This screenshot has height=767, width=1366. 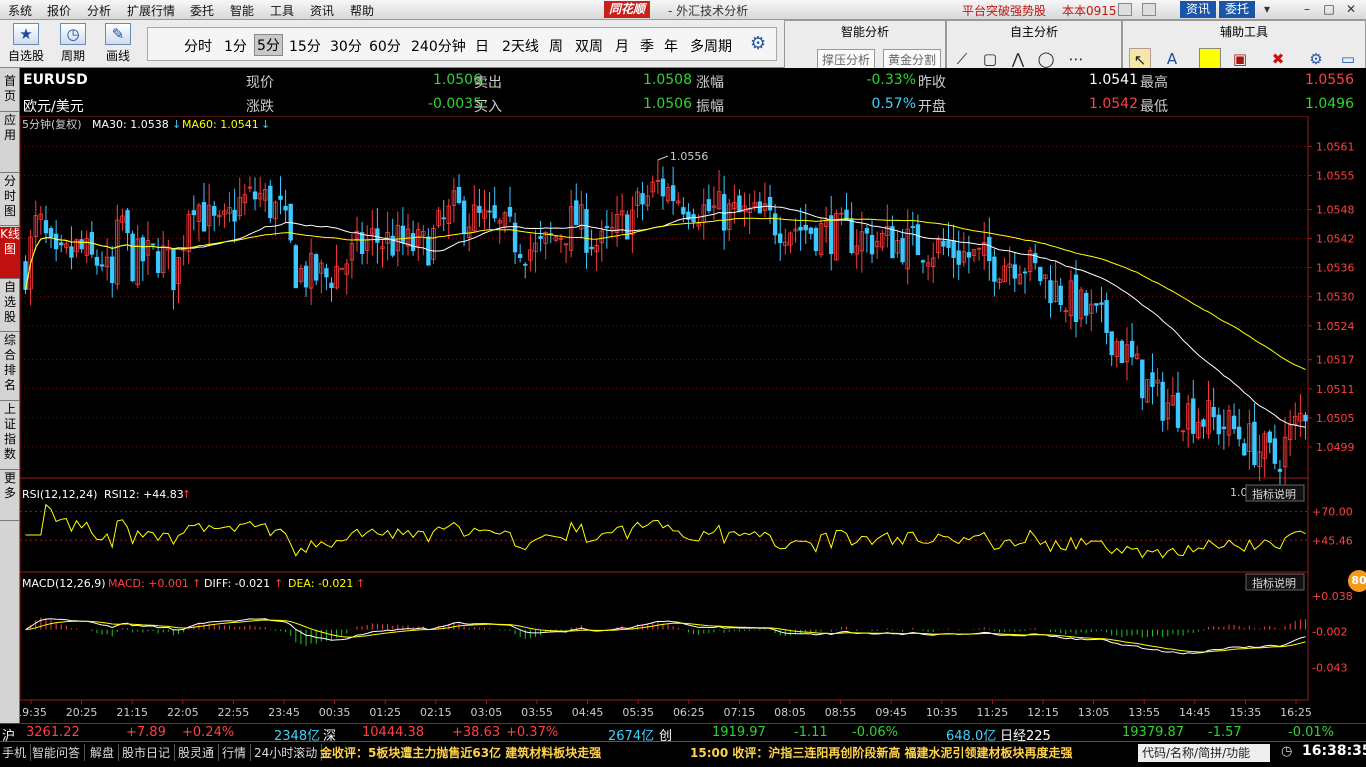 I want to click on diary-button: 股市日记, so click(x=149, y=752).